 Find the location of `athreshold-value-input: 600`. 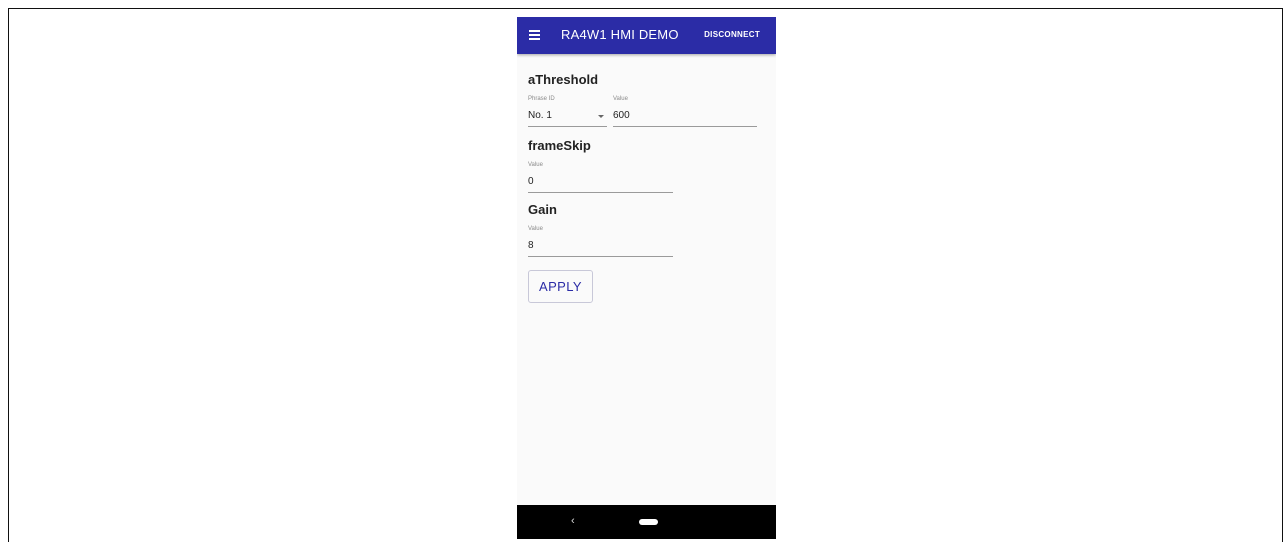

athreshold-value-input: 600 is located at coordinates (621, 115).